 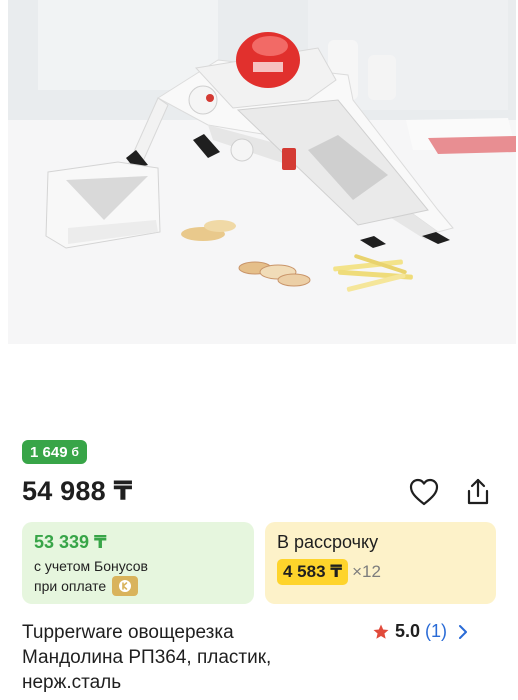 What do you see at coordinates (366, 571) in the screenshot?
I see `installment-months: ×12` at bounding box center [366, 571].